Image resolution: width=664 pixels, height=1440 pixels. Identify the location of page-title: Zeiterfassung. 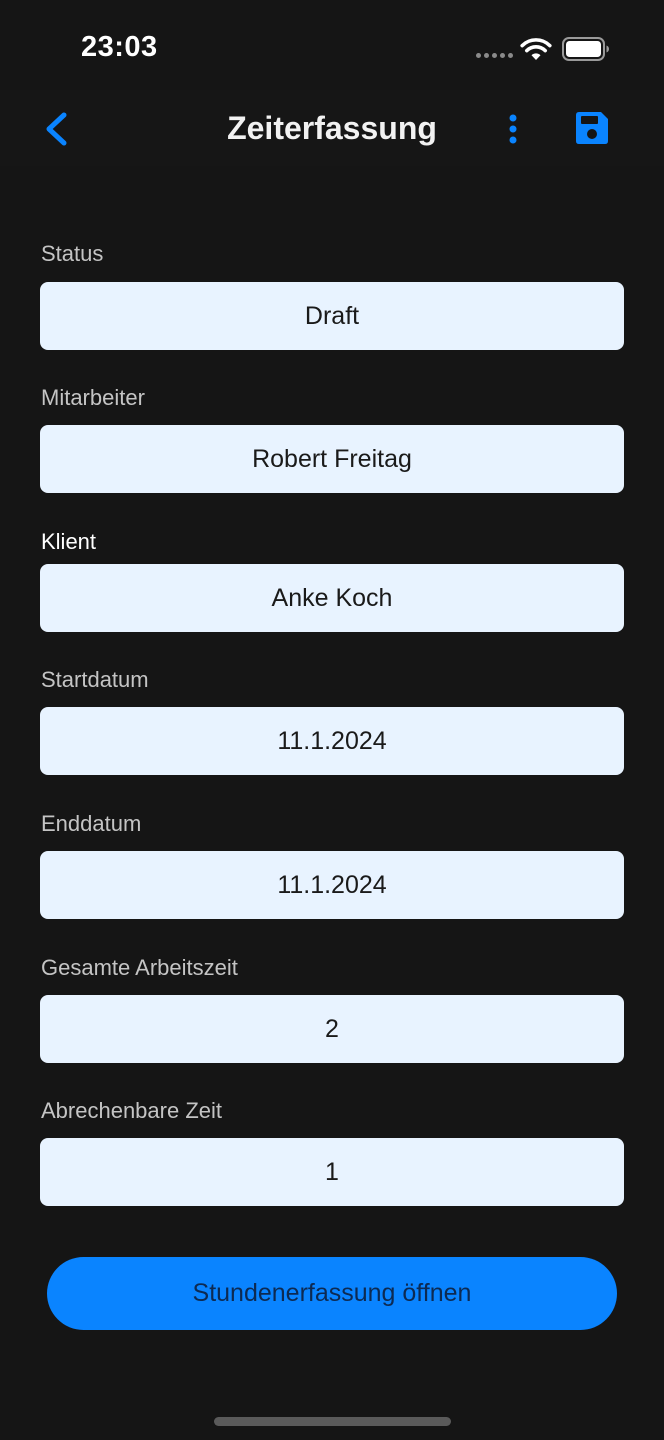
(332, 128).